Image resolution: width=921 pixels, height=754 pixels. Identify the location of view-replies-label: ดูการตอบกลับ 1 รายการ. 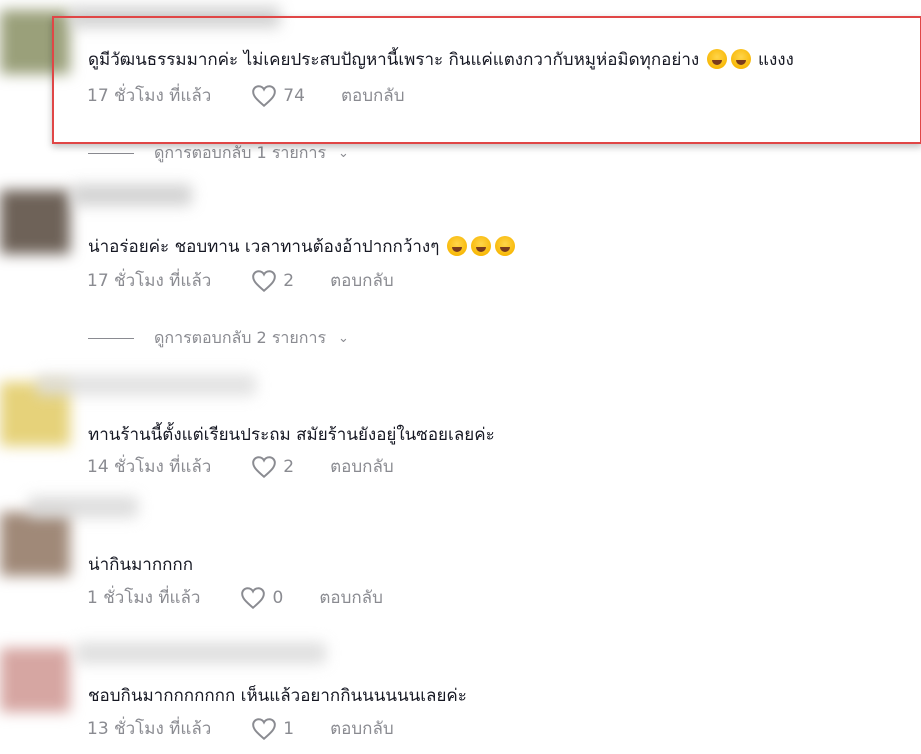
(240, 152).